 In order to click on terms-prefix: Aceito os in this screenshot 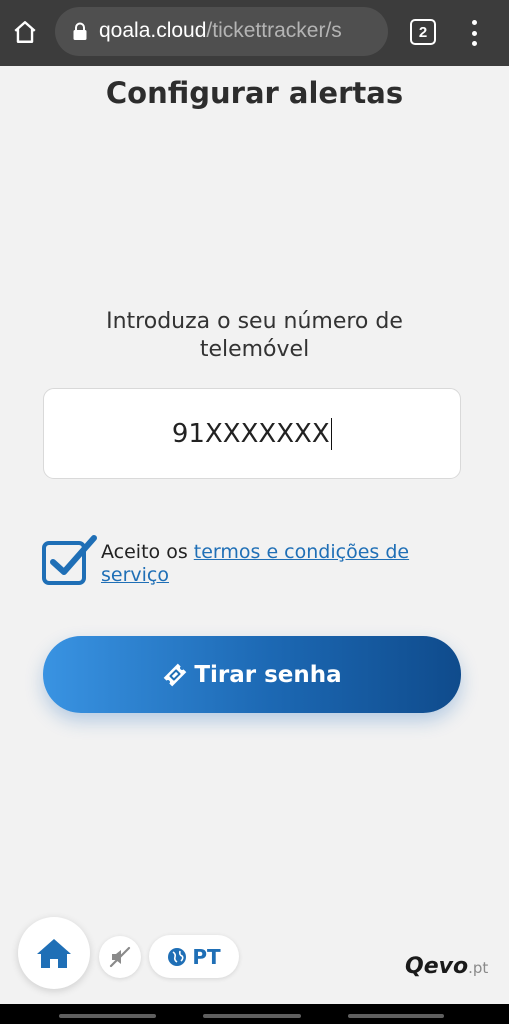, I will do `click(147, 552)`.